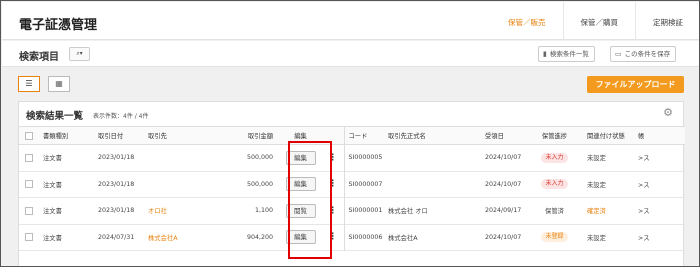 This screenshot has height=267, width=700. What do you see at coordinates (39, 57) in the screenshot?
I see `search-title: 検索項目` at bounding box center [39, 57].